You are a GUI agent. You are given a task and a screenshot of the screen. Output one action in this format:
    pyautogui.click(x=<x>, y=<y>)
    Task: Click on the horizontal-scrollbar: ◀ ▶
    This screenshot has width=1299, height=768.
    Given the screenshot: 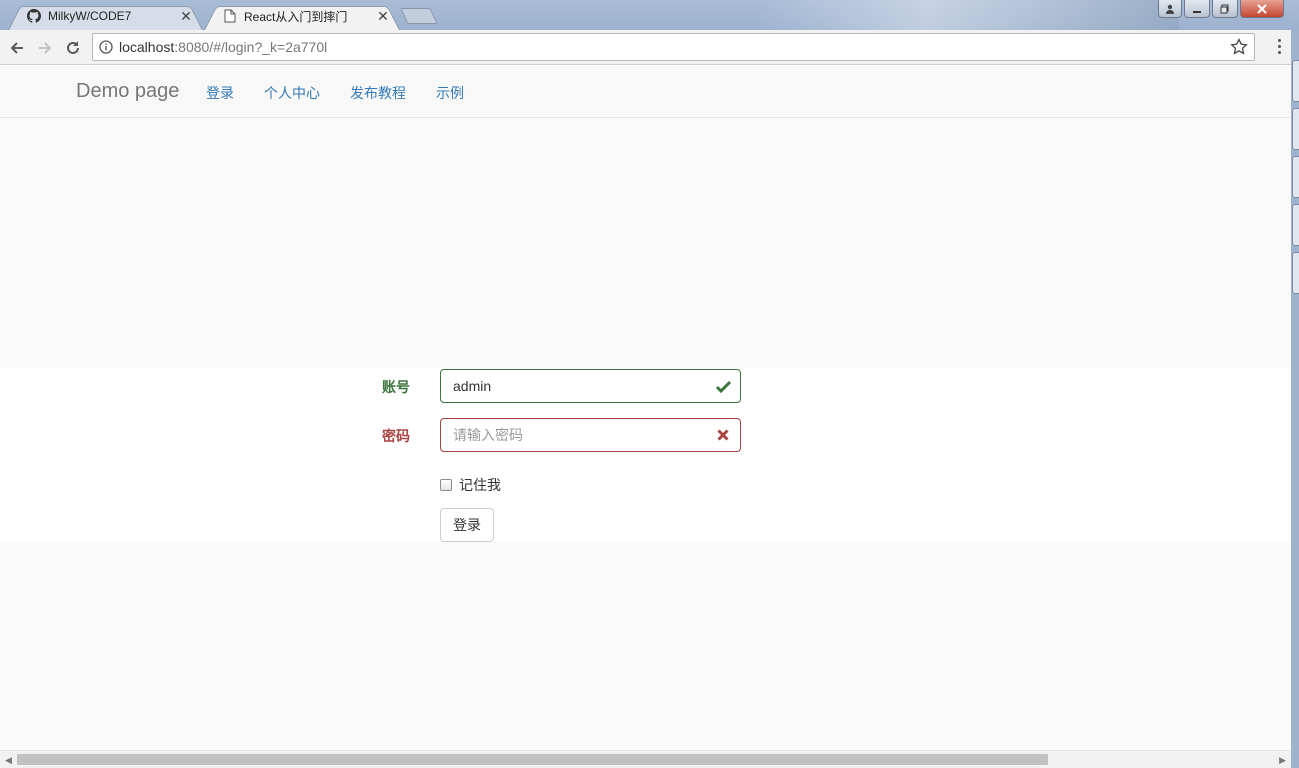 What is the action you would take?
    pyautogui.click(x=645, y=759)
    